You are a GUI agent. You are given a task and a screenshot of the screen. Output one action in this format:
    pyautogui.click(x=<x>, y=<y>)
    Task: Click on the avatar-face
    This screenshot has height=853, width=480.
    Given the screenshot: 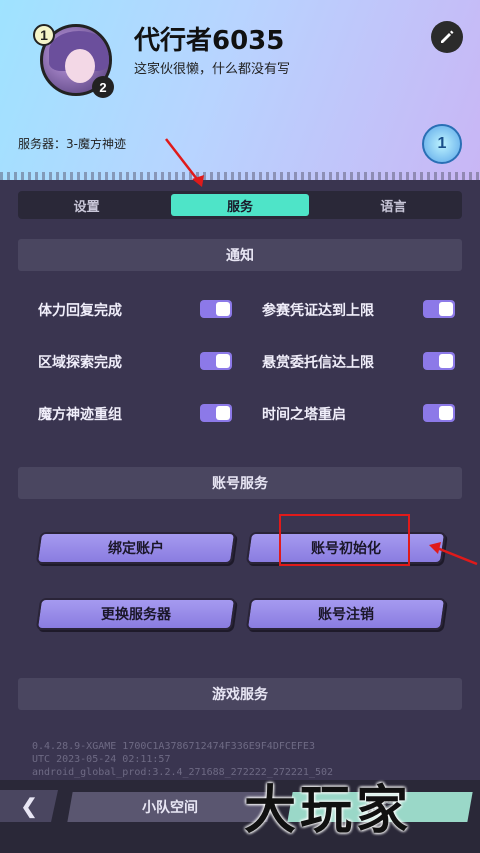 What is the action you would take?
    pyautogui.click(x=80, y=66)
    